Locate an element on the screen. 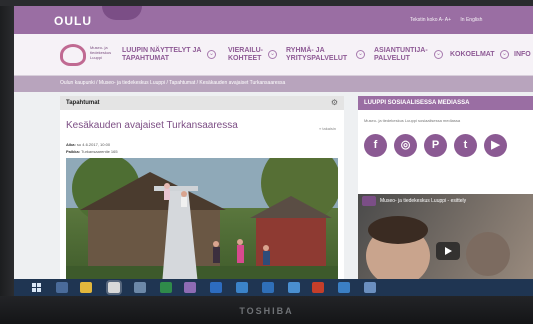 Image resolution: width=533 pixels, height=324 pixels. article-title: Kesäkauden avajaiset Turkansaaressa is located at coordinates (152, 125).